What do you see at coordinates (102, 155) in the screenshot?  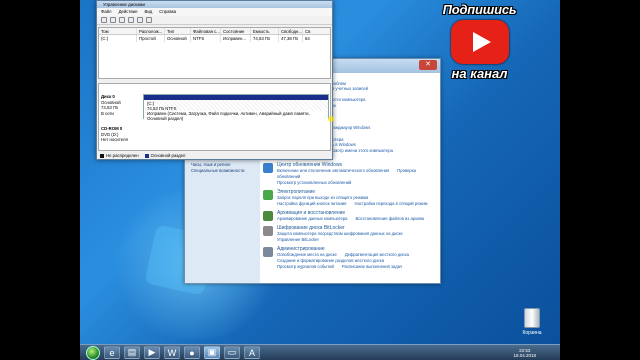 I see `unallocated-swatch` at bounding box center [102, 155].